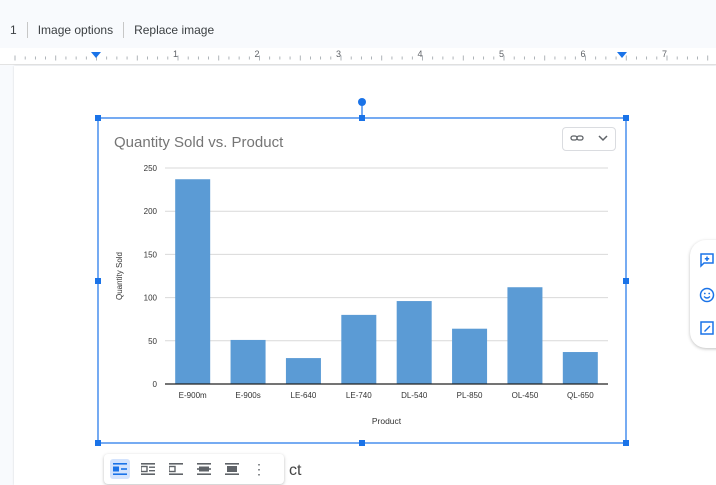  I want to click on x-tick-label: E-900m, so click(193, 395).